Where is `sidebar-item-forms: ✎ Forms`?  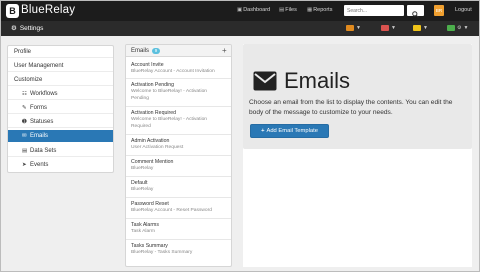 sidebar-item-forms: ✎ Forms is located at coordinates (60, 108).